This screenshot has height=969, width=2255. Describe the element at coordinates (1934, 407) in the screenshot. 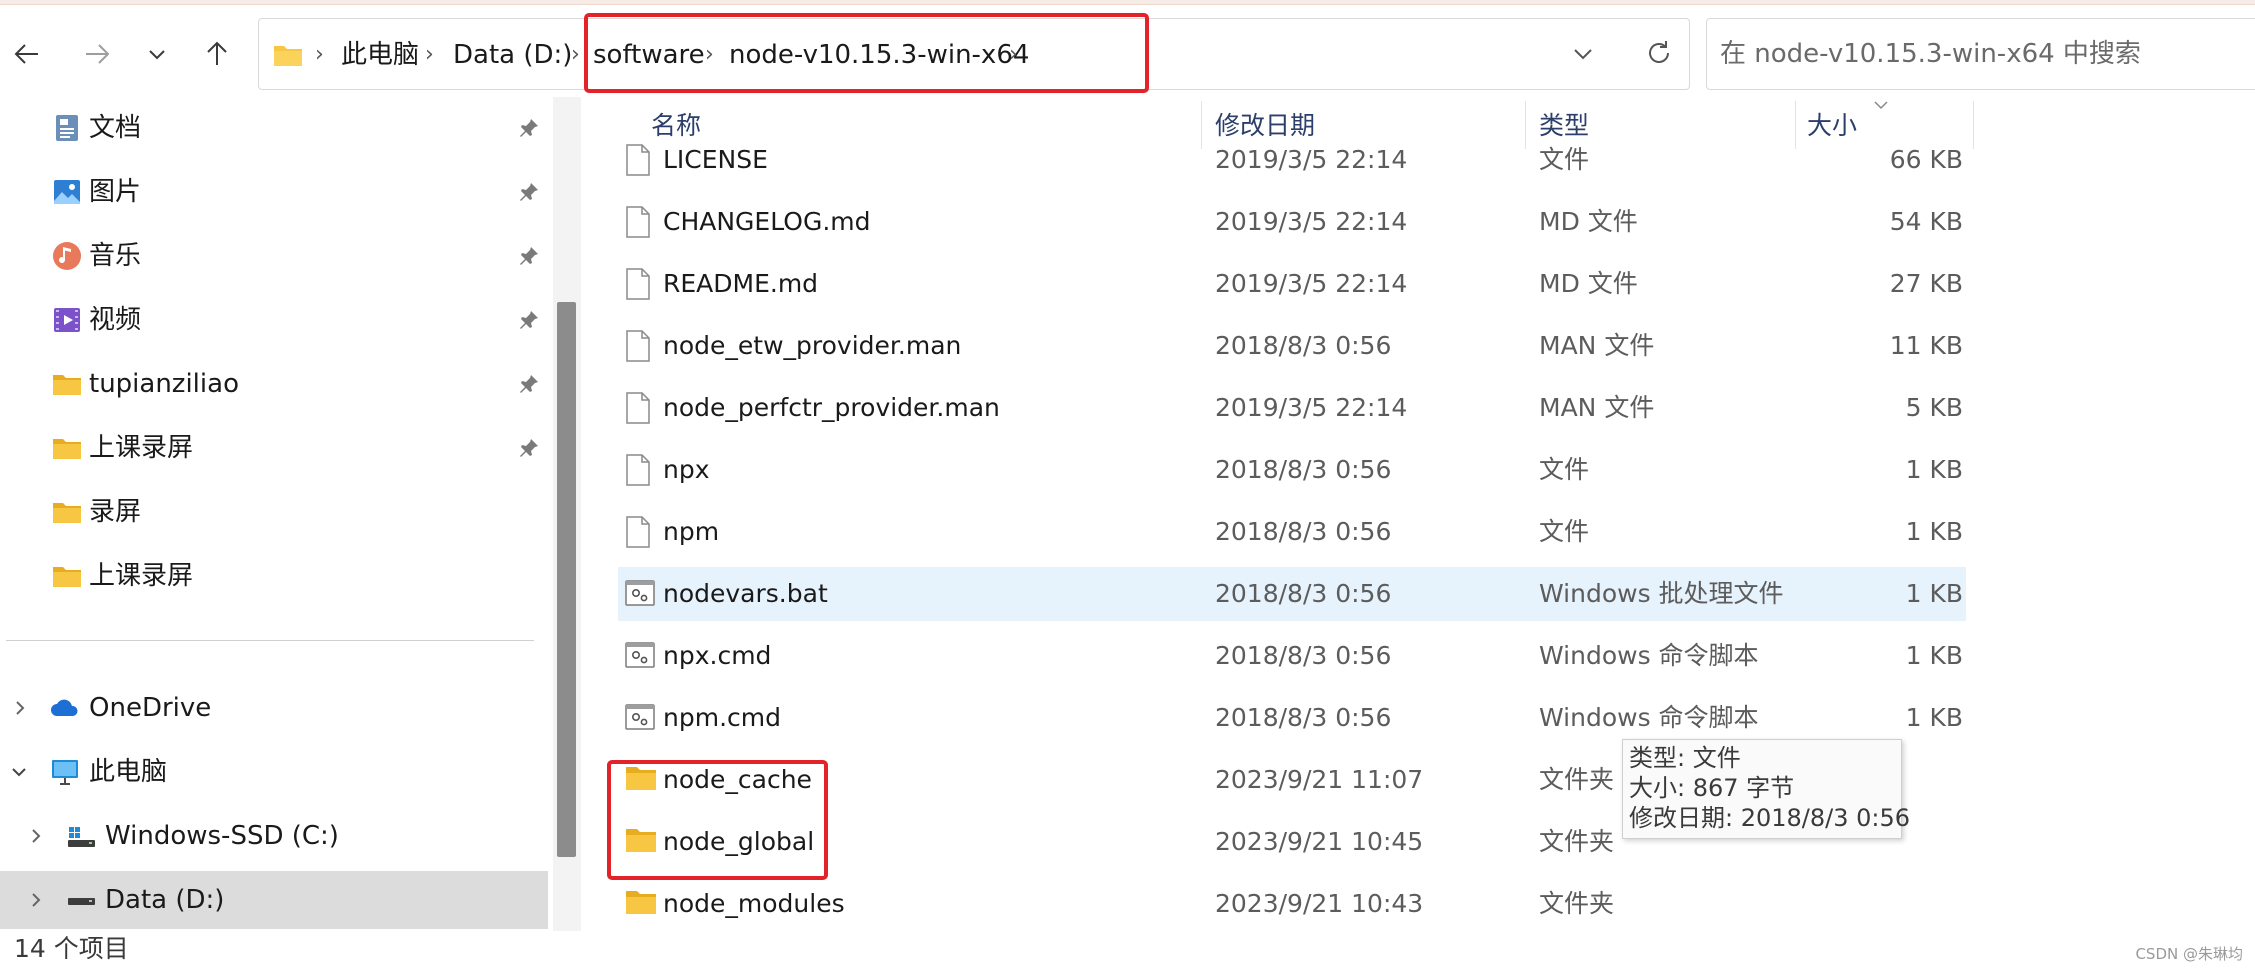

I see `file-size: 5 KB` at that location.